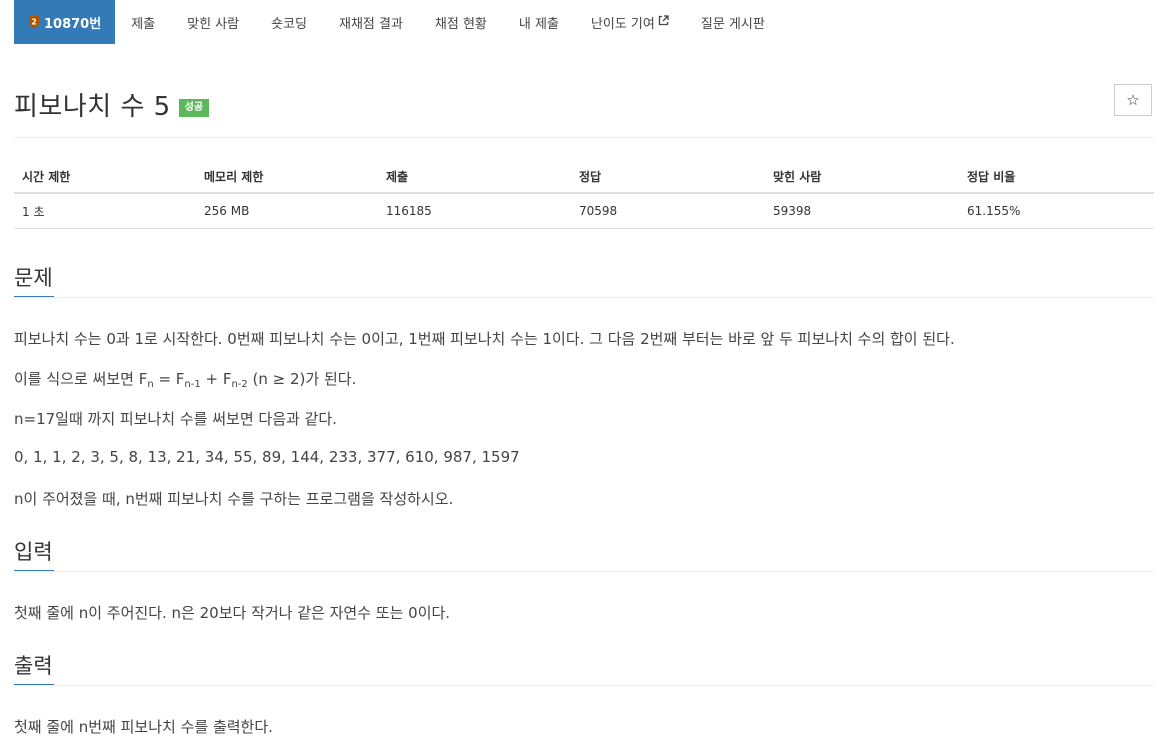 The height and width of the screenshot is (747, 1169). What do you see at coordinates (474, 211) in the screenshot?
I see `info-submissions: 116185` at bounding box center [474, 211].